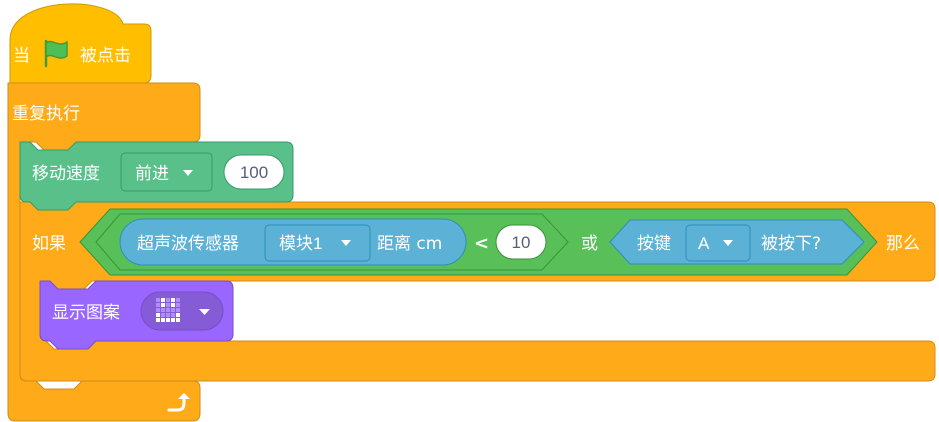  I want to click on less-than-symbol: <, so click(481, 243).